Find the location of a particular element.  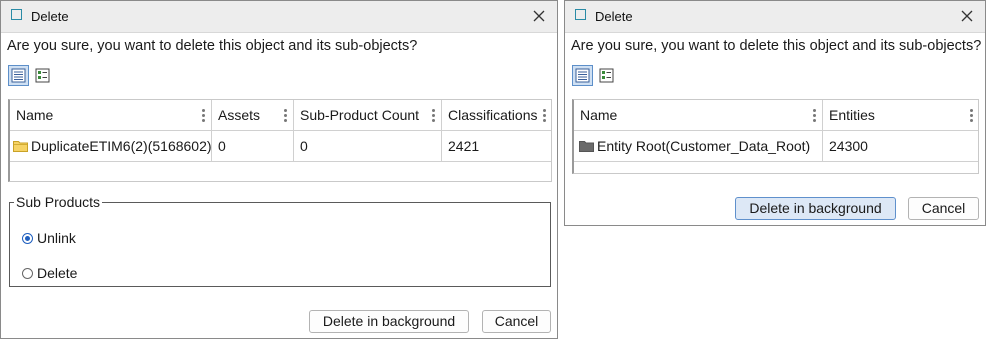

table-header: Name Entities is located at coordinates (776, 115).